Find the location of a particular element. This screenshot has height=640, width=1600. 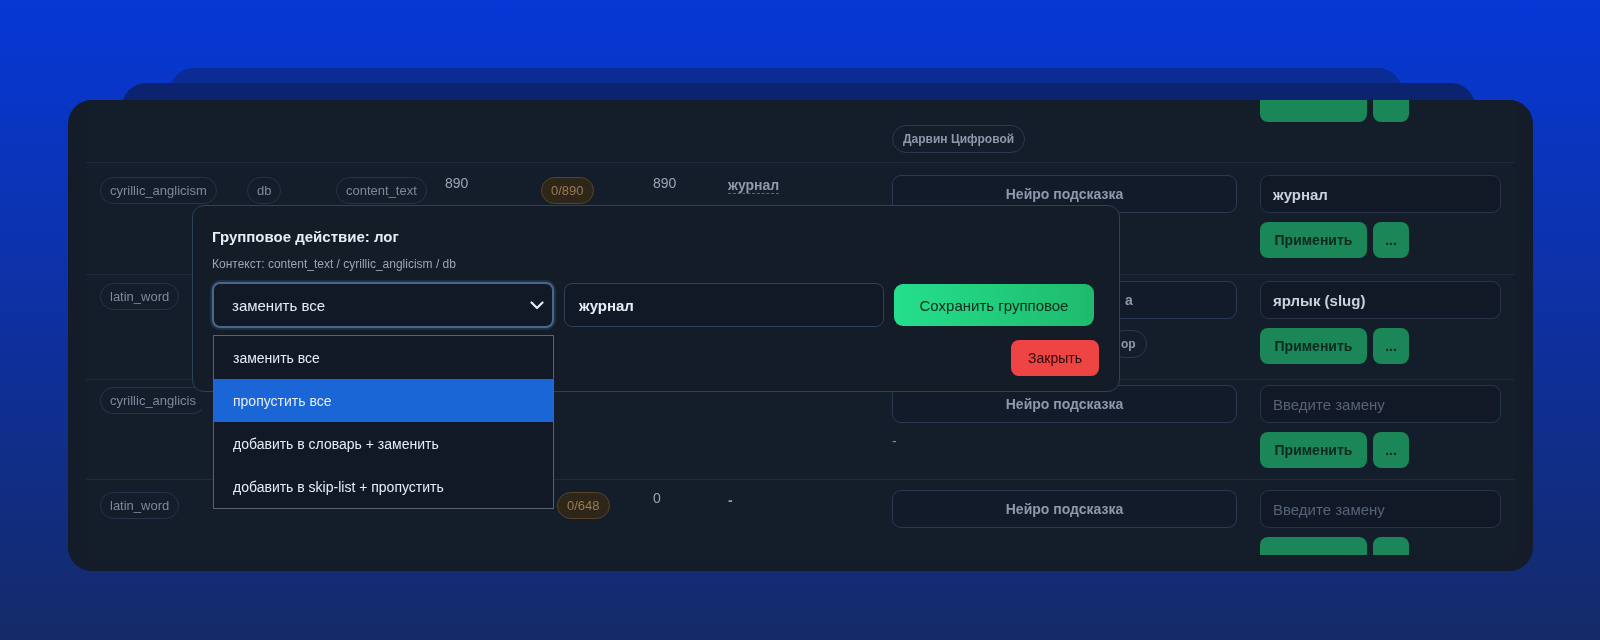

context-text: Контекст: content_text / cyrillic_anglicism / db is located at coordinates (334, 264).